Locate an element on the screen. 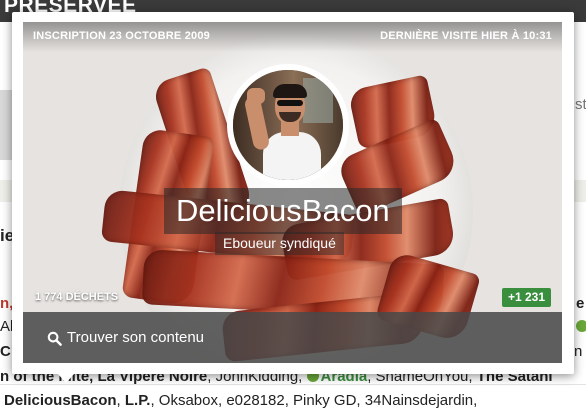  profile-action-bar: Trouver son contenu is located at coordinates (292, 337).